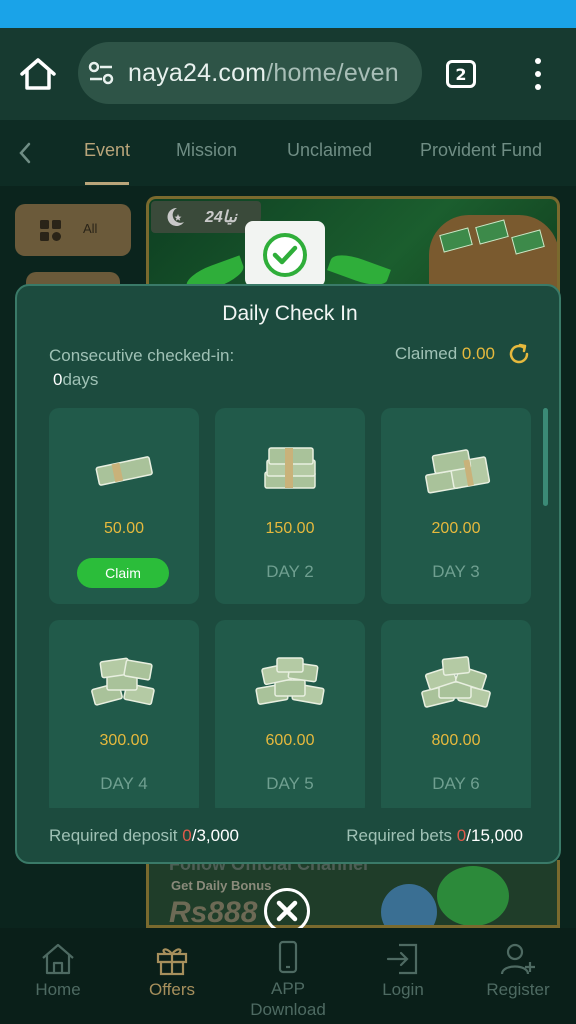 The image size is (576, 1024). What do you see at coordinates (290, 783) in the screenshot?
I see `reward-day-label: DAY 5` at bounding box center [290, 783].